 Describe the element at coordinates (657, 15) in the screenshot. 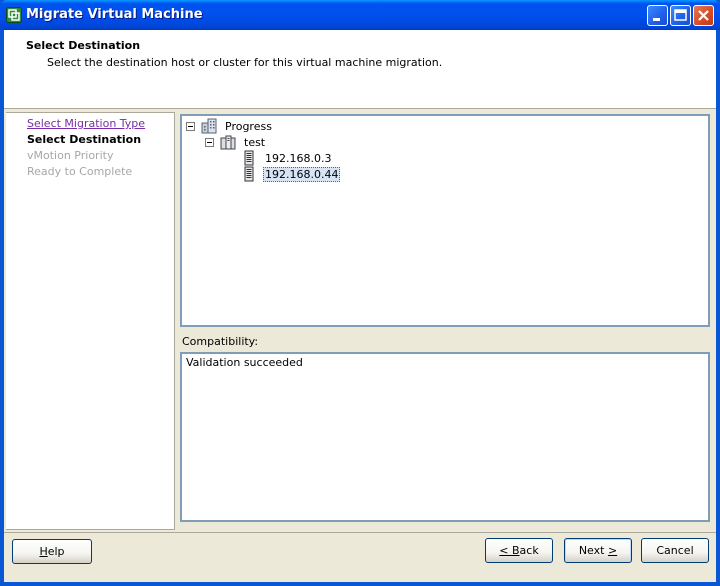

I see `minimize-button` at that location.